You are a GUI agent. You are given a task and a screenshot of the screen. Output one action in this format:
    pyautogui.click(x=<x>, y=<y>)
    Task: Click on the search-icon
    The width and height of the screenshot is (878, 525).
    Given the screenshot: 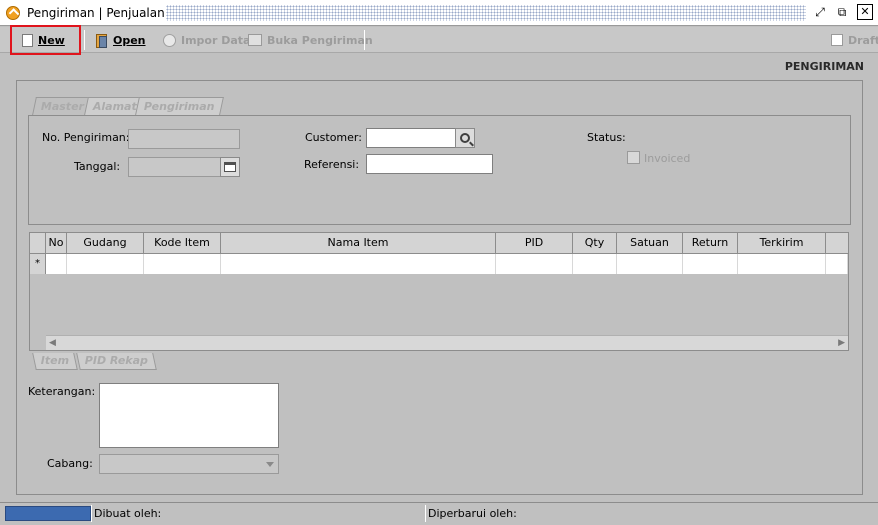 What is the action you would take?
    pyautogui.click(x=465, y=138)
    